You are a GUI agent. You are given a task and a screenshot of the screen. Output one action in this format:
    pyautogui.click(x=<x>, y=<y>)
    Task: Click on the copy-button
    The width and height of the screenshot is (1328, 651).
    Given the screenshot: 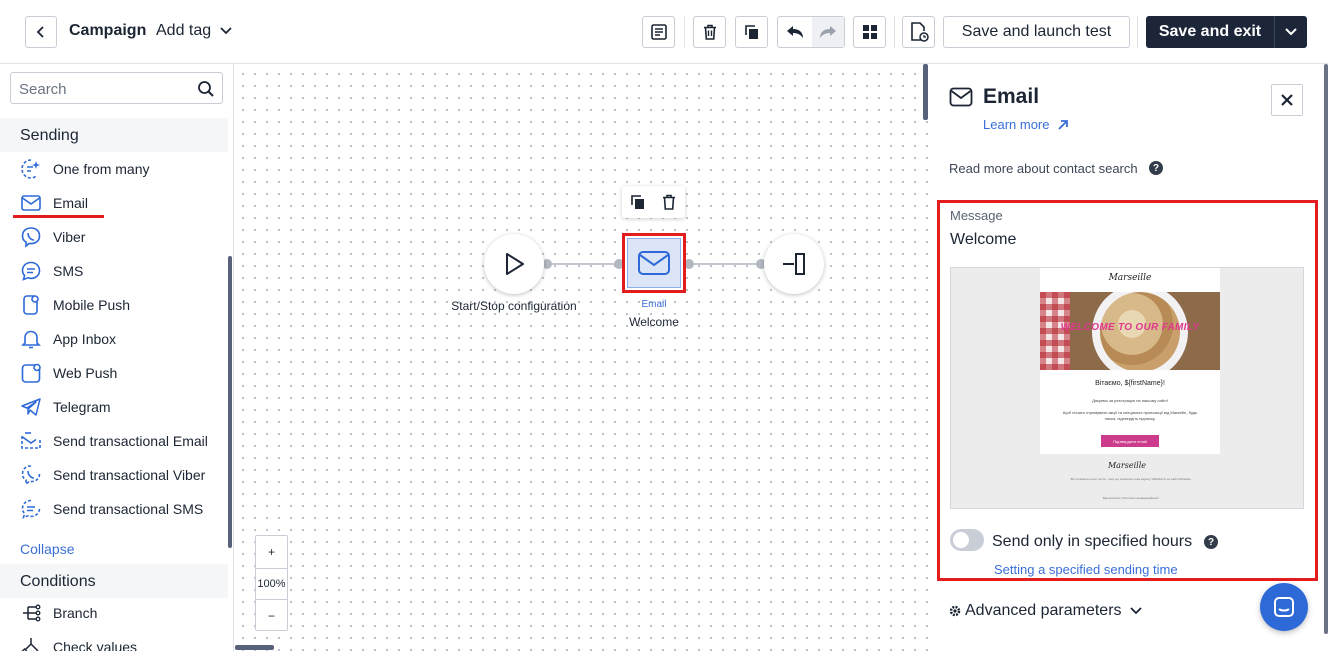 What is the action you would take?
    pyautogui.click(x=751, y=32)
    